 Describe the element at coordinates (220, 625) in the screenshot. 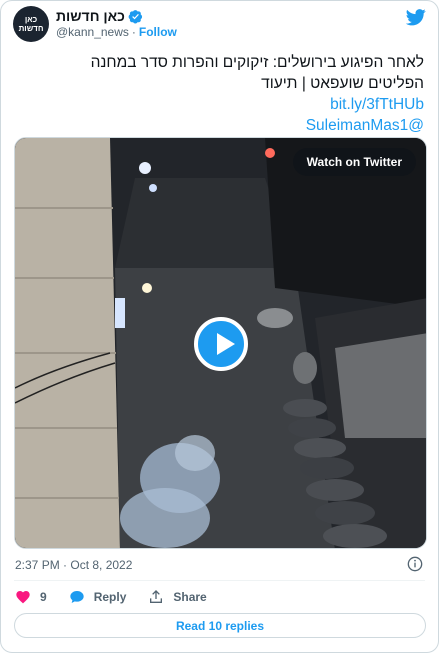

I see `read-replies-button: Read 10 replies` at that location.